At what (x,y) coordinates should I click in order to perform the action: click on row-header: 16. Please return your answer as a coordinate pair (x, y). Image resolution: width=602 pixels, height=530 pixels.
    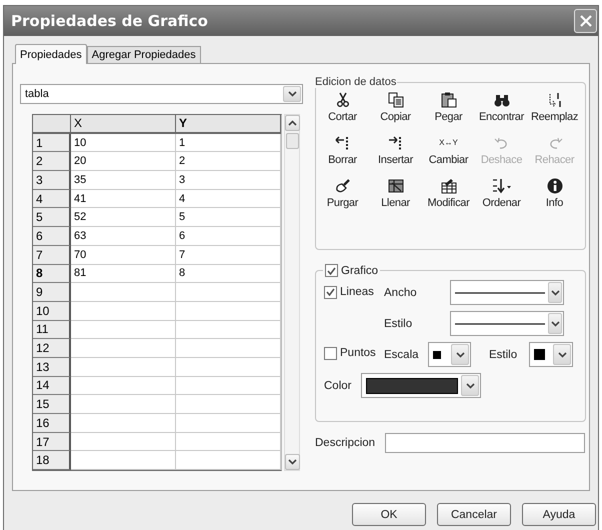
    Looking at the image, I should click on (52, 423).